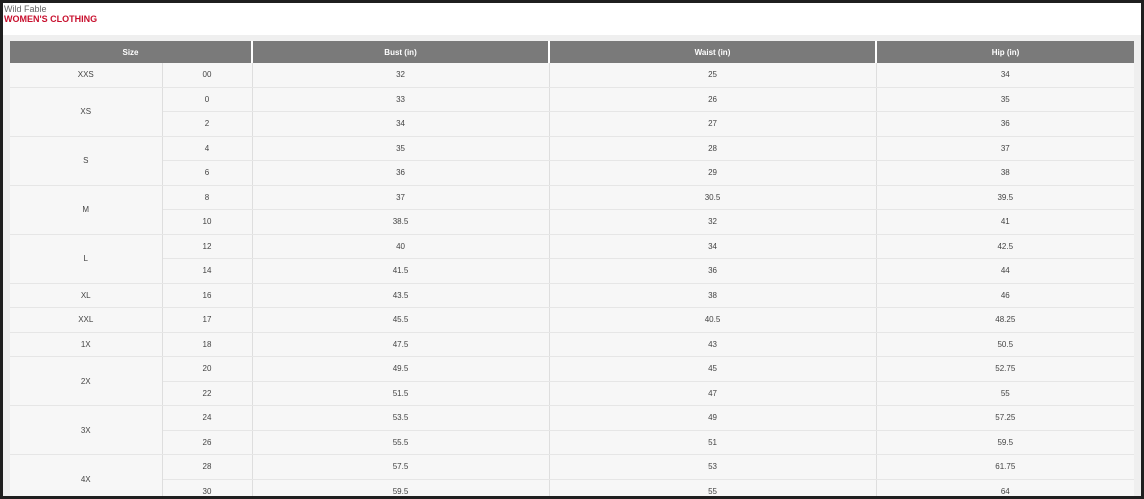  I want to click on bust-cell: 59.5, so click(401, 487).